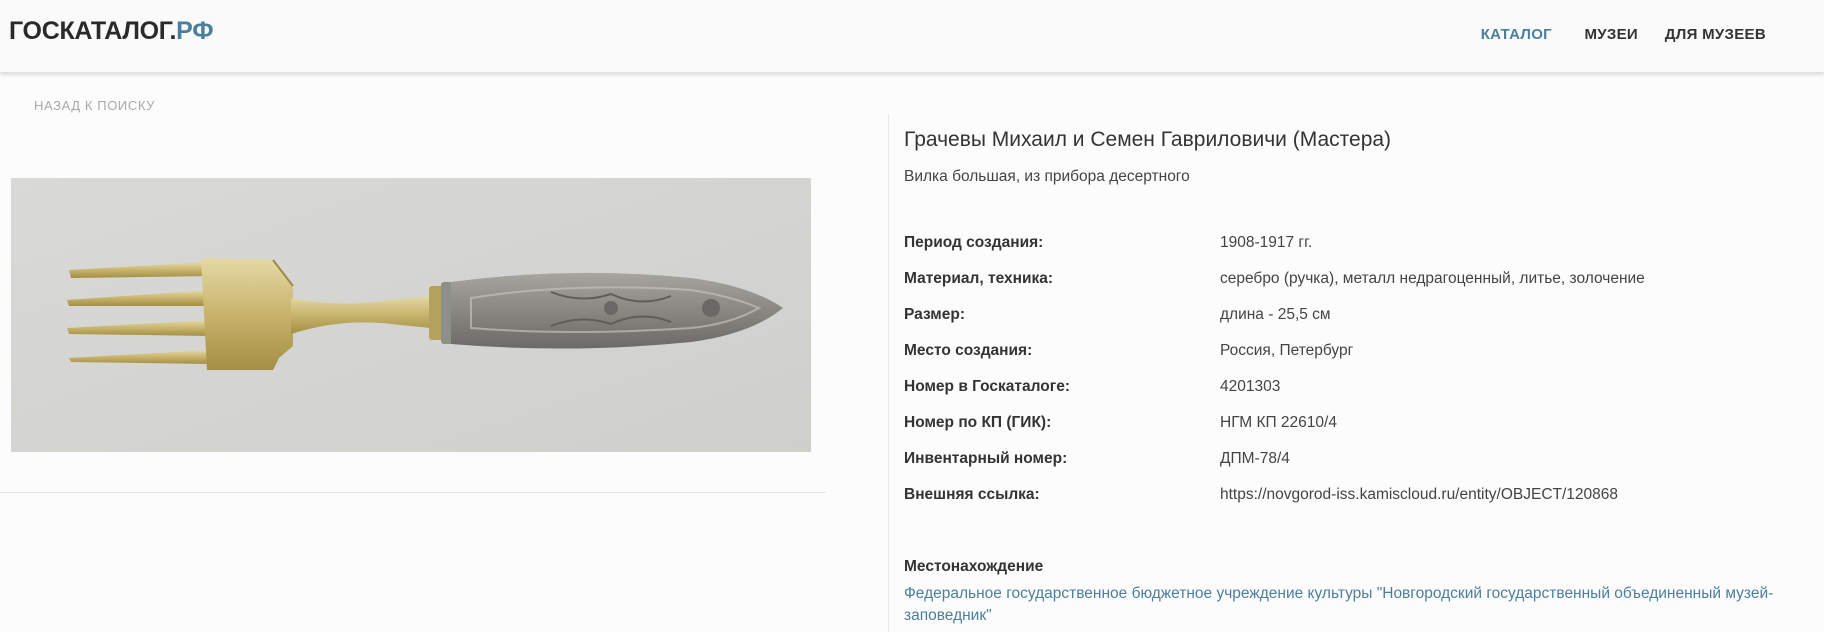 This screenshot has width=1824, height=632. Describe the element at coordinates (974, 566) in the screenshot. I see `location-heading: Местонахождение` at that location.